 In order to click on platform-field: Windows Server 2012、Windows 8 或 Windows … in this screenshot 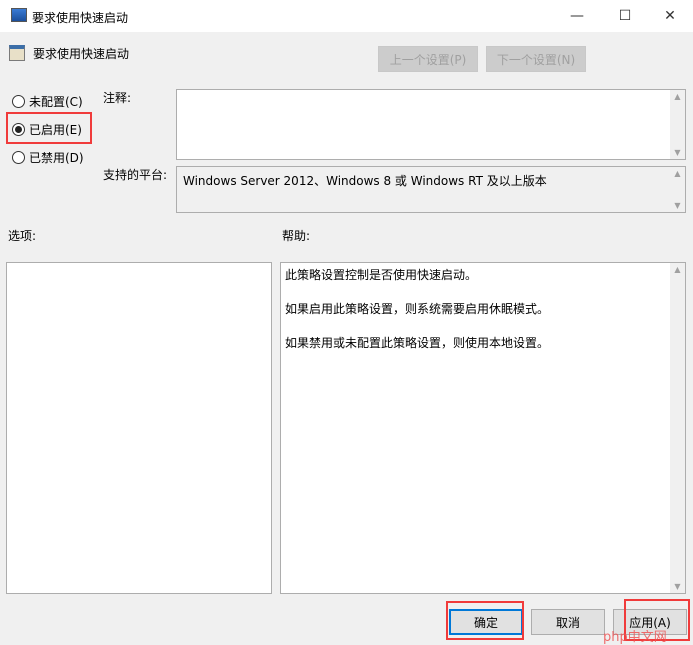, I will do `click(431, 189)`.